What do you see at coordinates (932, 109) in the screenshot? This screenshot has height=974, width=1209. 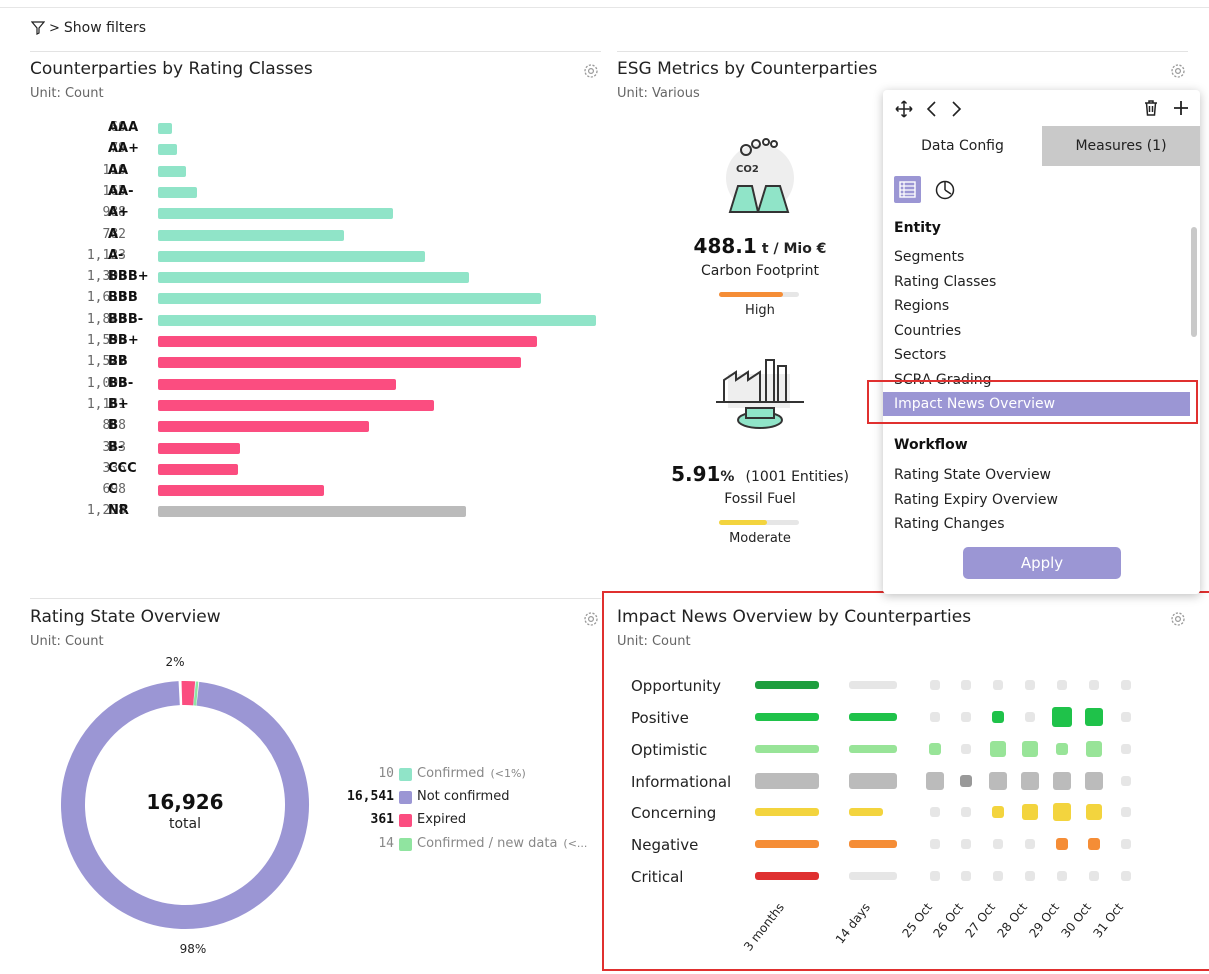 I see `chevron-left-icon` at bounding box center [932, 109].